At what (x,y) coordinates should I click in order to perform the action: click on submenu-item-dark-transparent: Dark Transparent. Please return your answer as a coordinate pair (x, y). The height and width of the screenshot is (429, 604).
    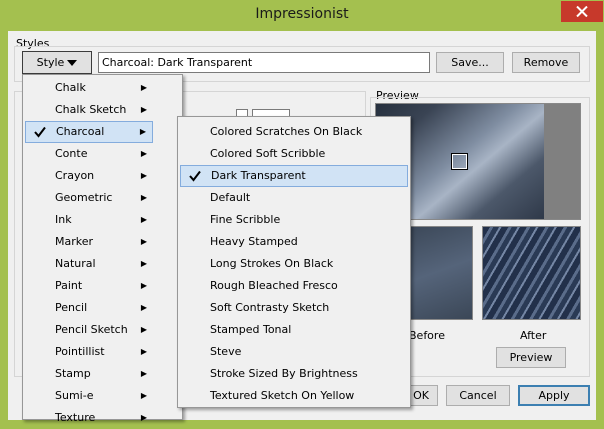
    Looking at the image, I should click on (294, 176).